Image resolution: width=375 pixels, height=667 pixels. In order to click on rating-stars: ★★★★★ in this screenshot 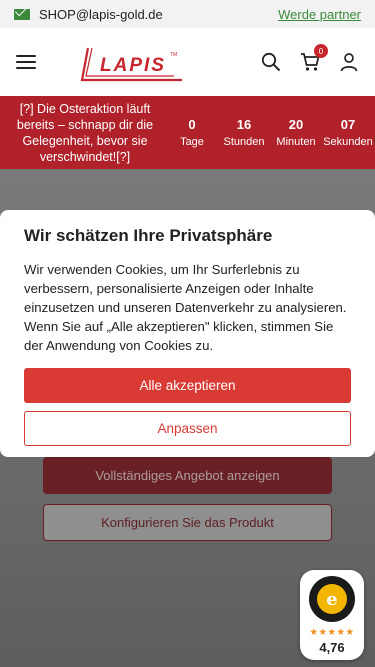, I will do `click(332, 632)`.